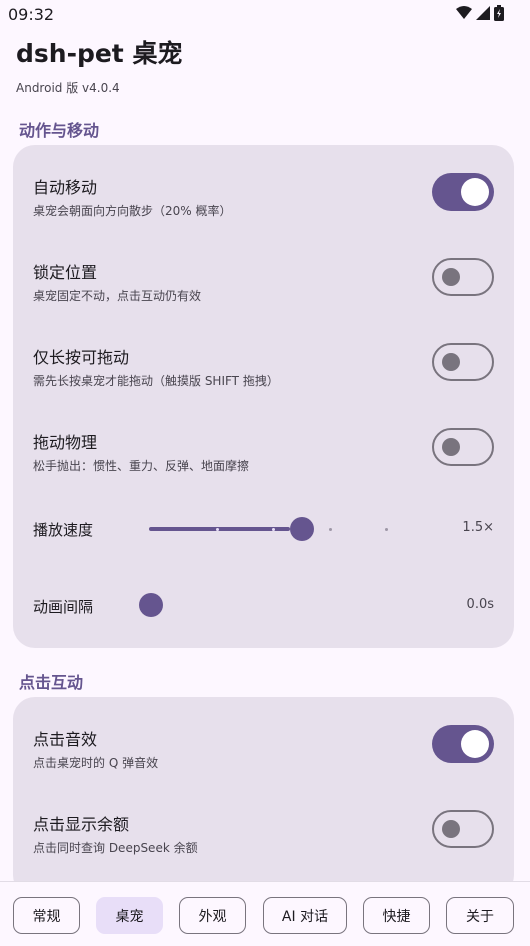 The height and width of the screenshot is (946, 530). What do you see at coordinates (99, 53) in the screenshot?
I see `app-title: dsh-pet 桌宠` at bounding box center [99, 53].